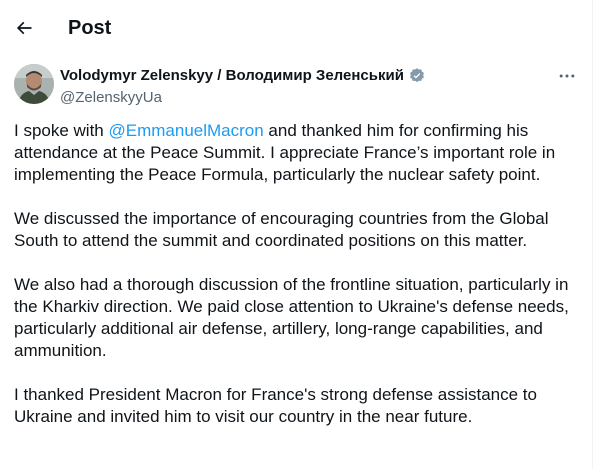 This screenshot has height=469, width=594. I want to click on more-options-button, so click(567, 76).